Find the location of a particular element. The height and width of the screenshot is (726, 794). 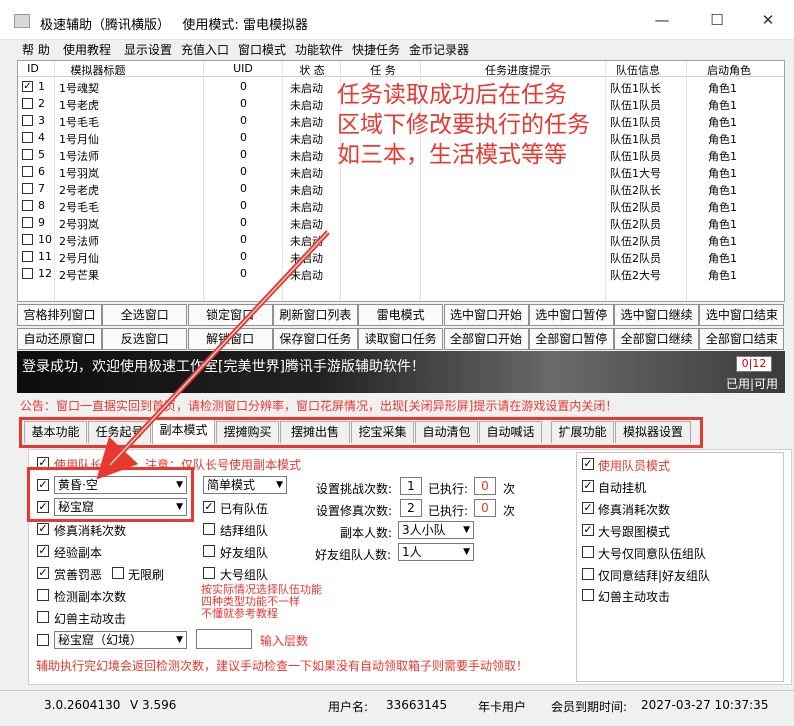

table-row: 11 2号月仙 0 未启动 队伍2队员 角色1 is located at coordinates (401, 256).